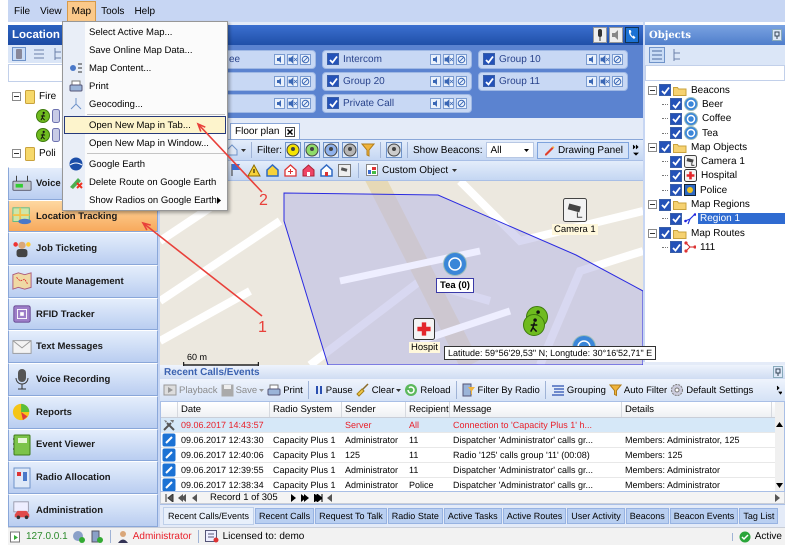  What do you see at coordinates (394, 150) in the screenshot?
I see `person-filter-icon` at bounding box center [394, 150].